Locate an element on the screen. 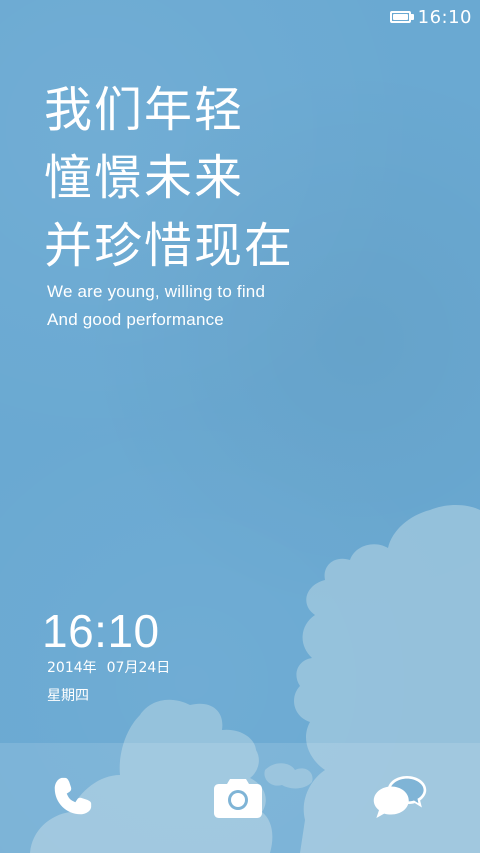 This screenshot has width=480, height=853. quote-line-1: 我们年轻 is located at coordinates (144, 110).